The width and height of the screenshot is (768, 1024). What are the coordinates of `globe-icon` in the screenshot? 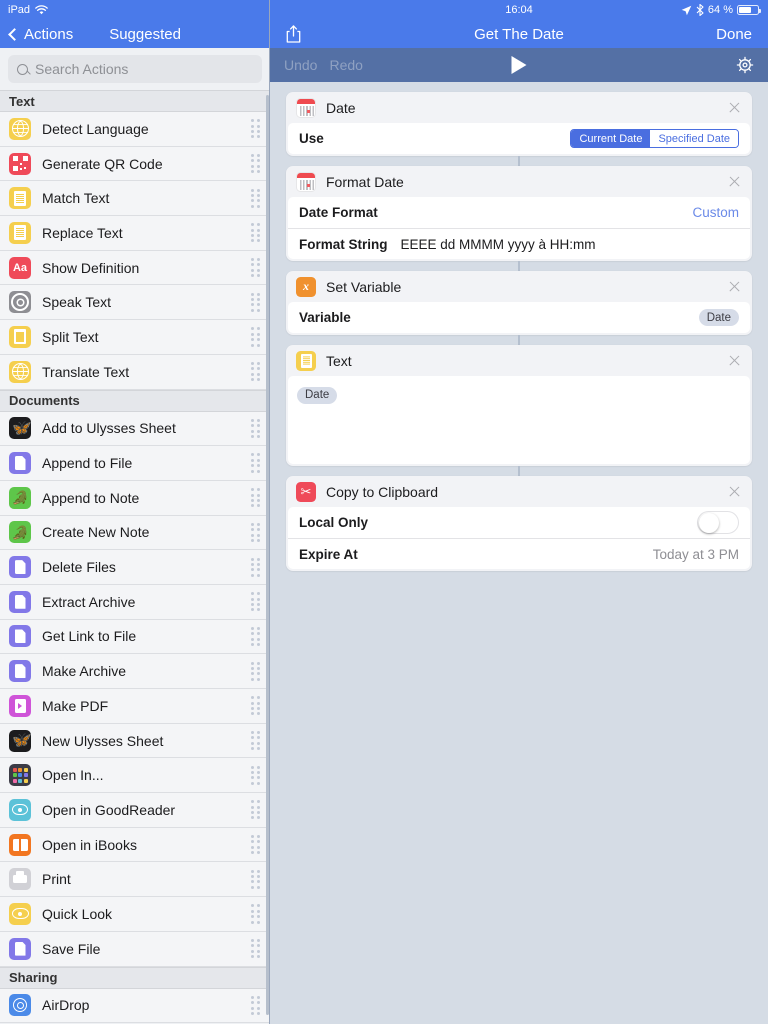 It's located at (20, 371).